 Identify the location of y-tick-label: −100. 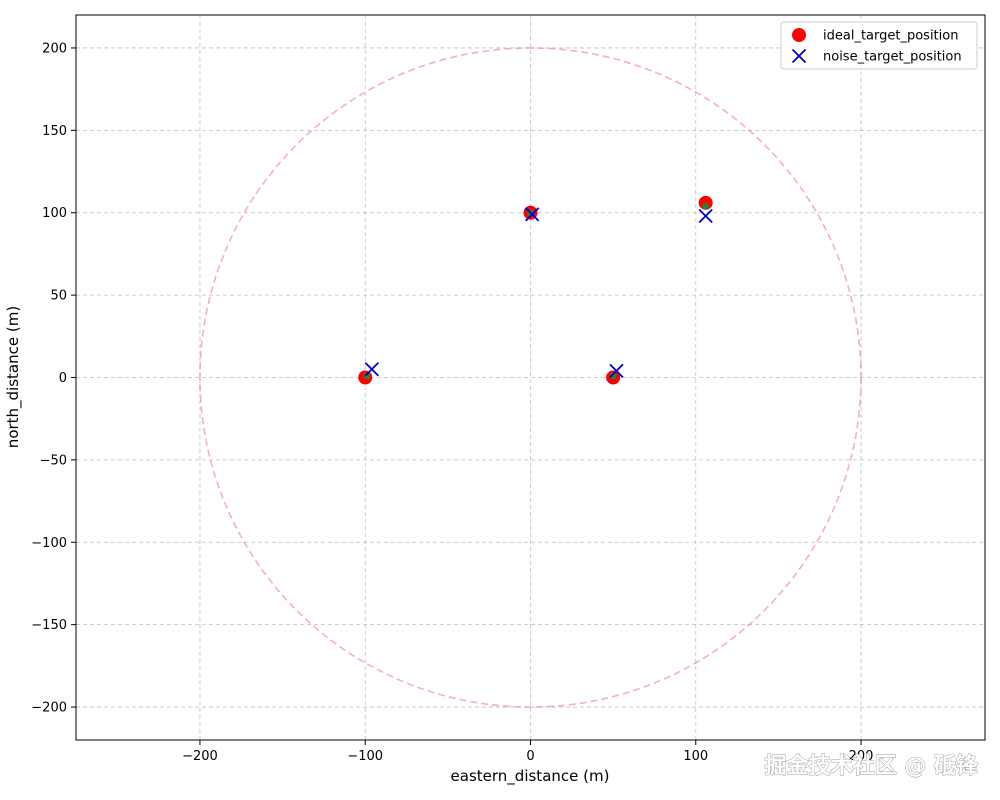
(49, 543).